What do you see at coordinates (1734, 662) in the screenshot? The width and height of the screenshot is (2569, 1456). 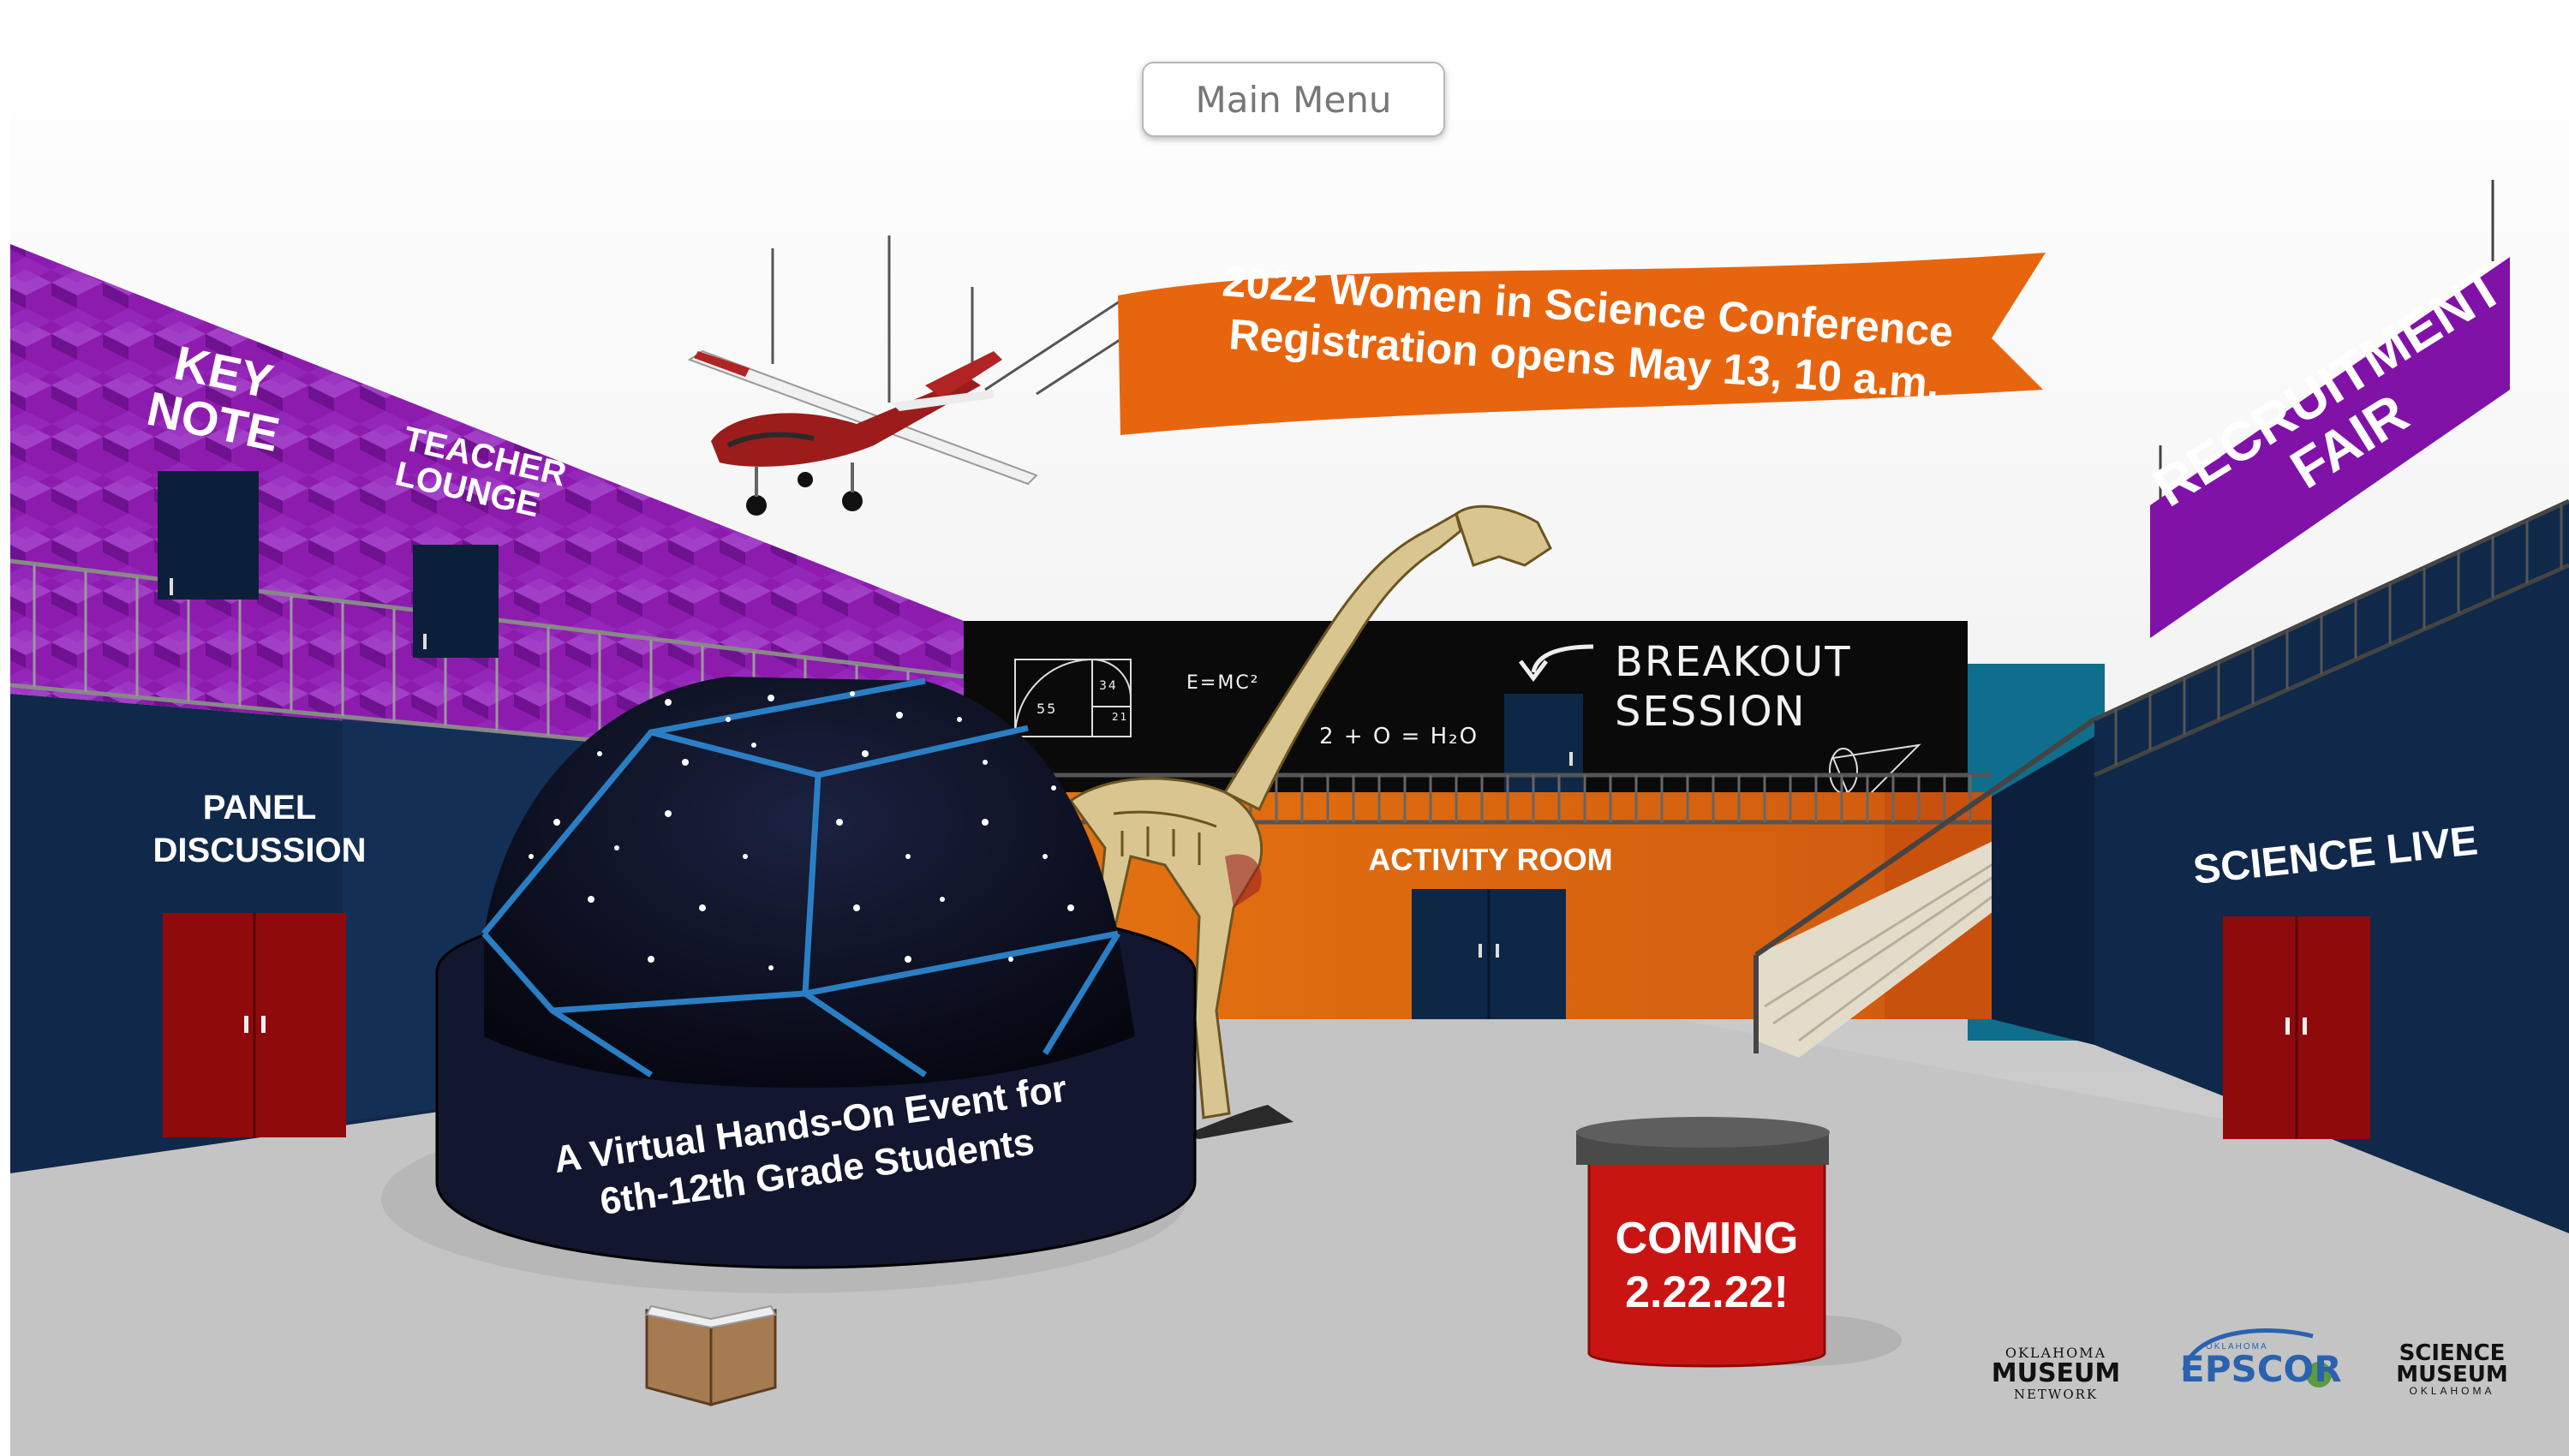 I see `breakout-label-1: BREAKOUT` at bounding box center [1734, 662].